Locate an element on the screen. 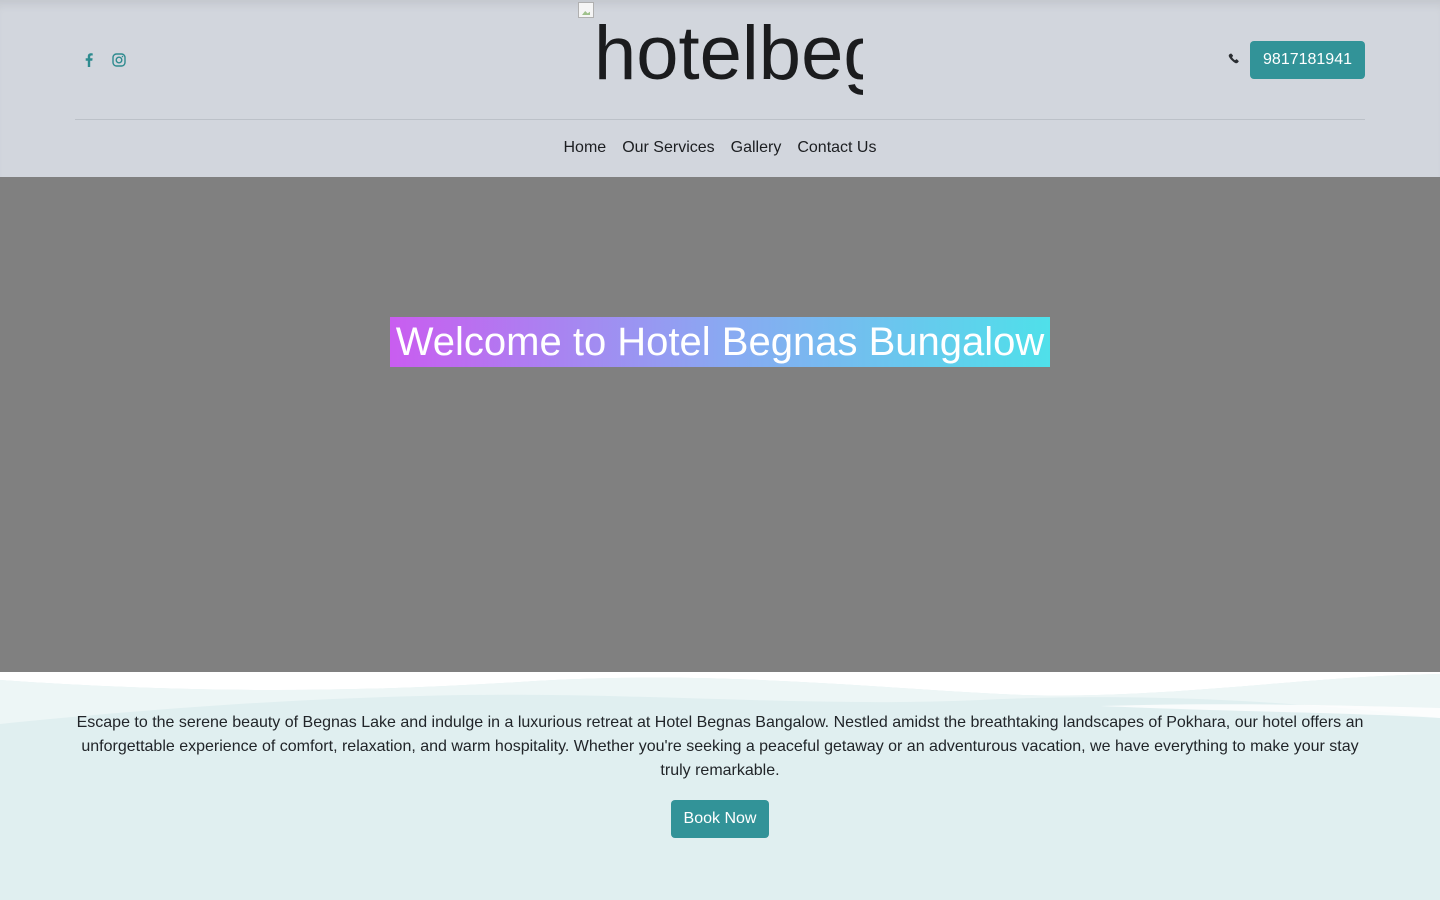  nav-item-our-services: Our Services is located at coordinates (668, 148).